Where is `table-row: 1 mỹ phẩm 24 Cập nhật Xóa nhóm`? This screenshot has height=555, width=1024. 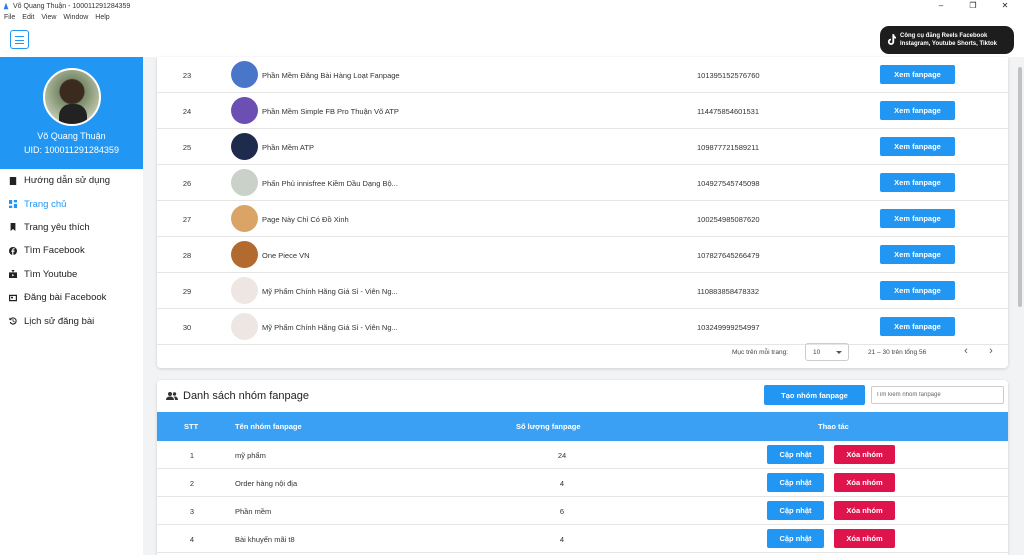
table-row: 1 mỹ phẩm 24 Cập nhật Xóa nhóm is located at coordinates (582, 455).